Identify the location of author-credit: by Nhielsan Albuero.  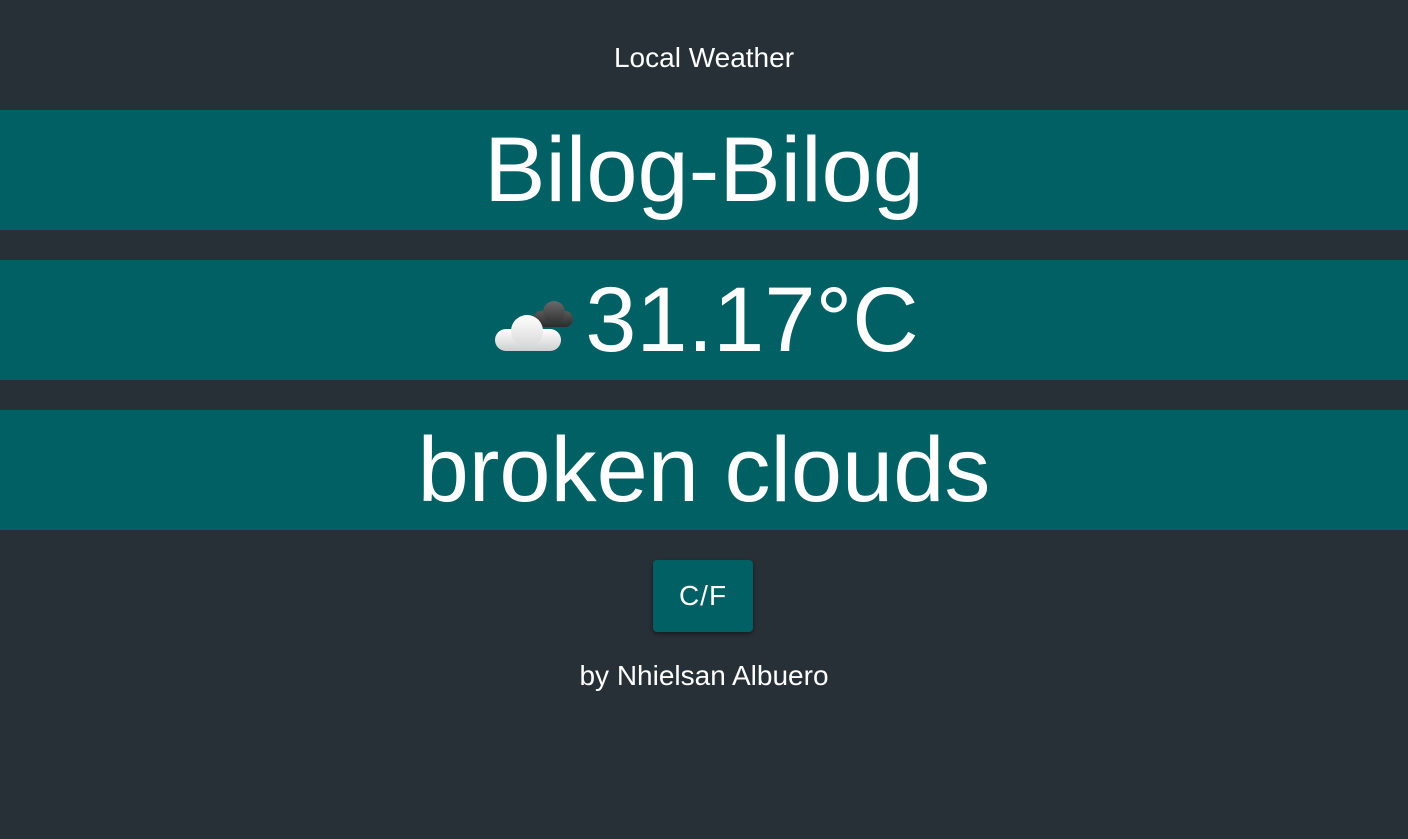
(704, 675).